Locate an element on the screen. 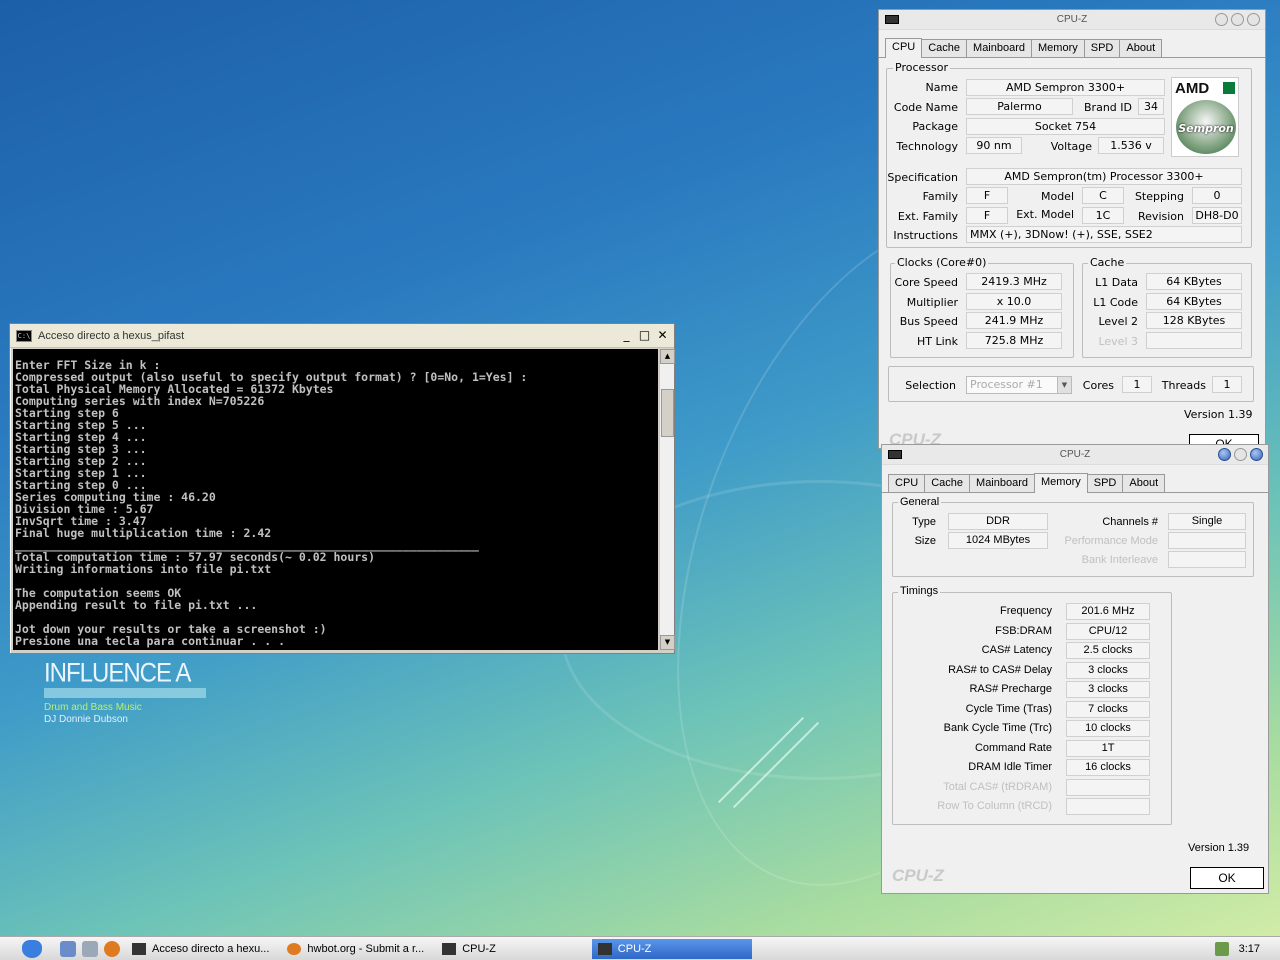  bank-interleave-value is located at coordinates (1207, 559).